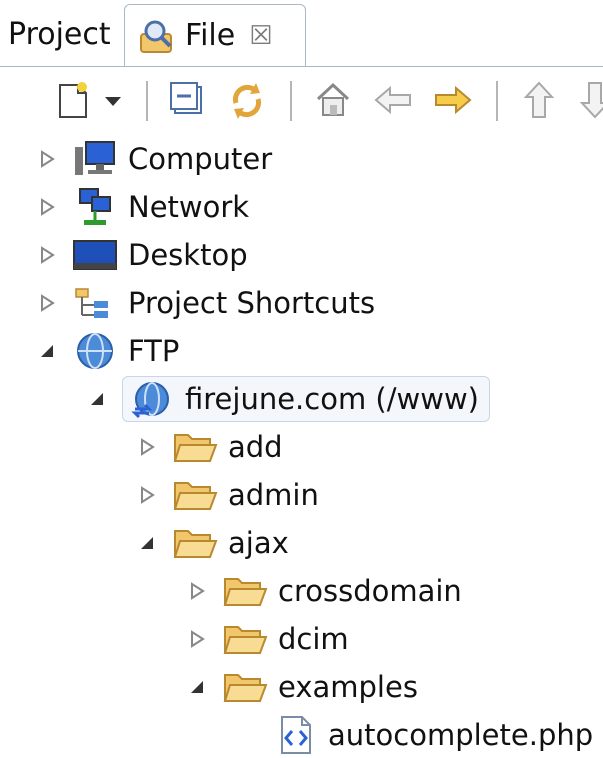 This screenshot has height=758, width=603. I want to click on tree-item-desktop: Desktop, so click(142, 255).